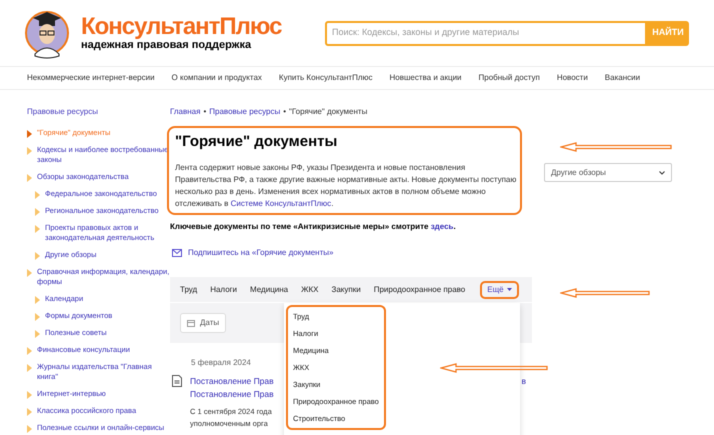  What do you see at coordinates (181, 27) in the screenshot?
I see `brand-name: КонсультантПлюс` at bounding box center [181, 27].